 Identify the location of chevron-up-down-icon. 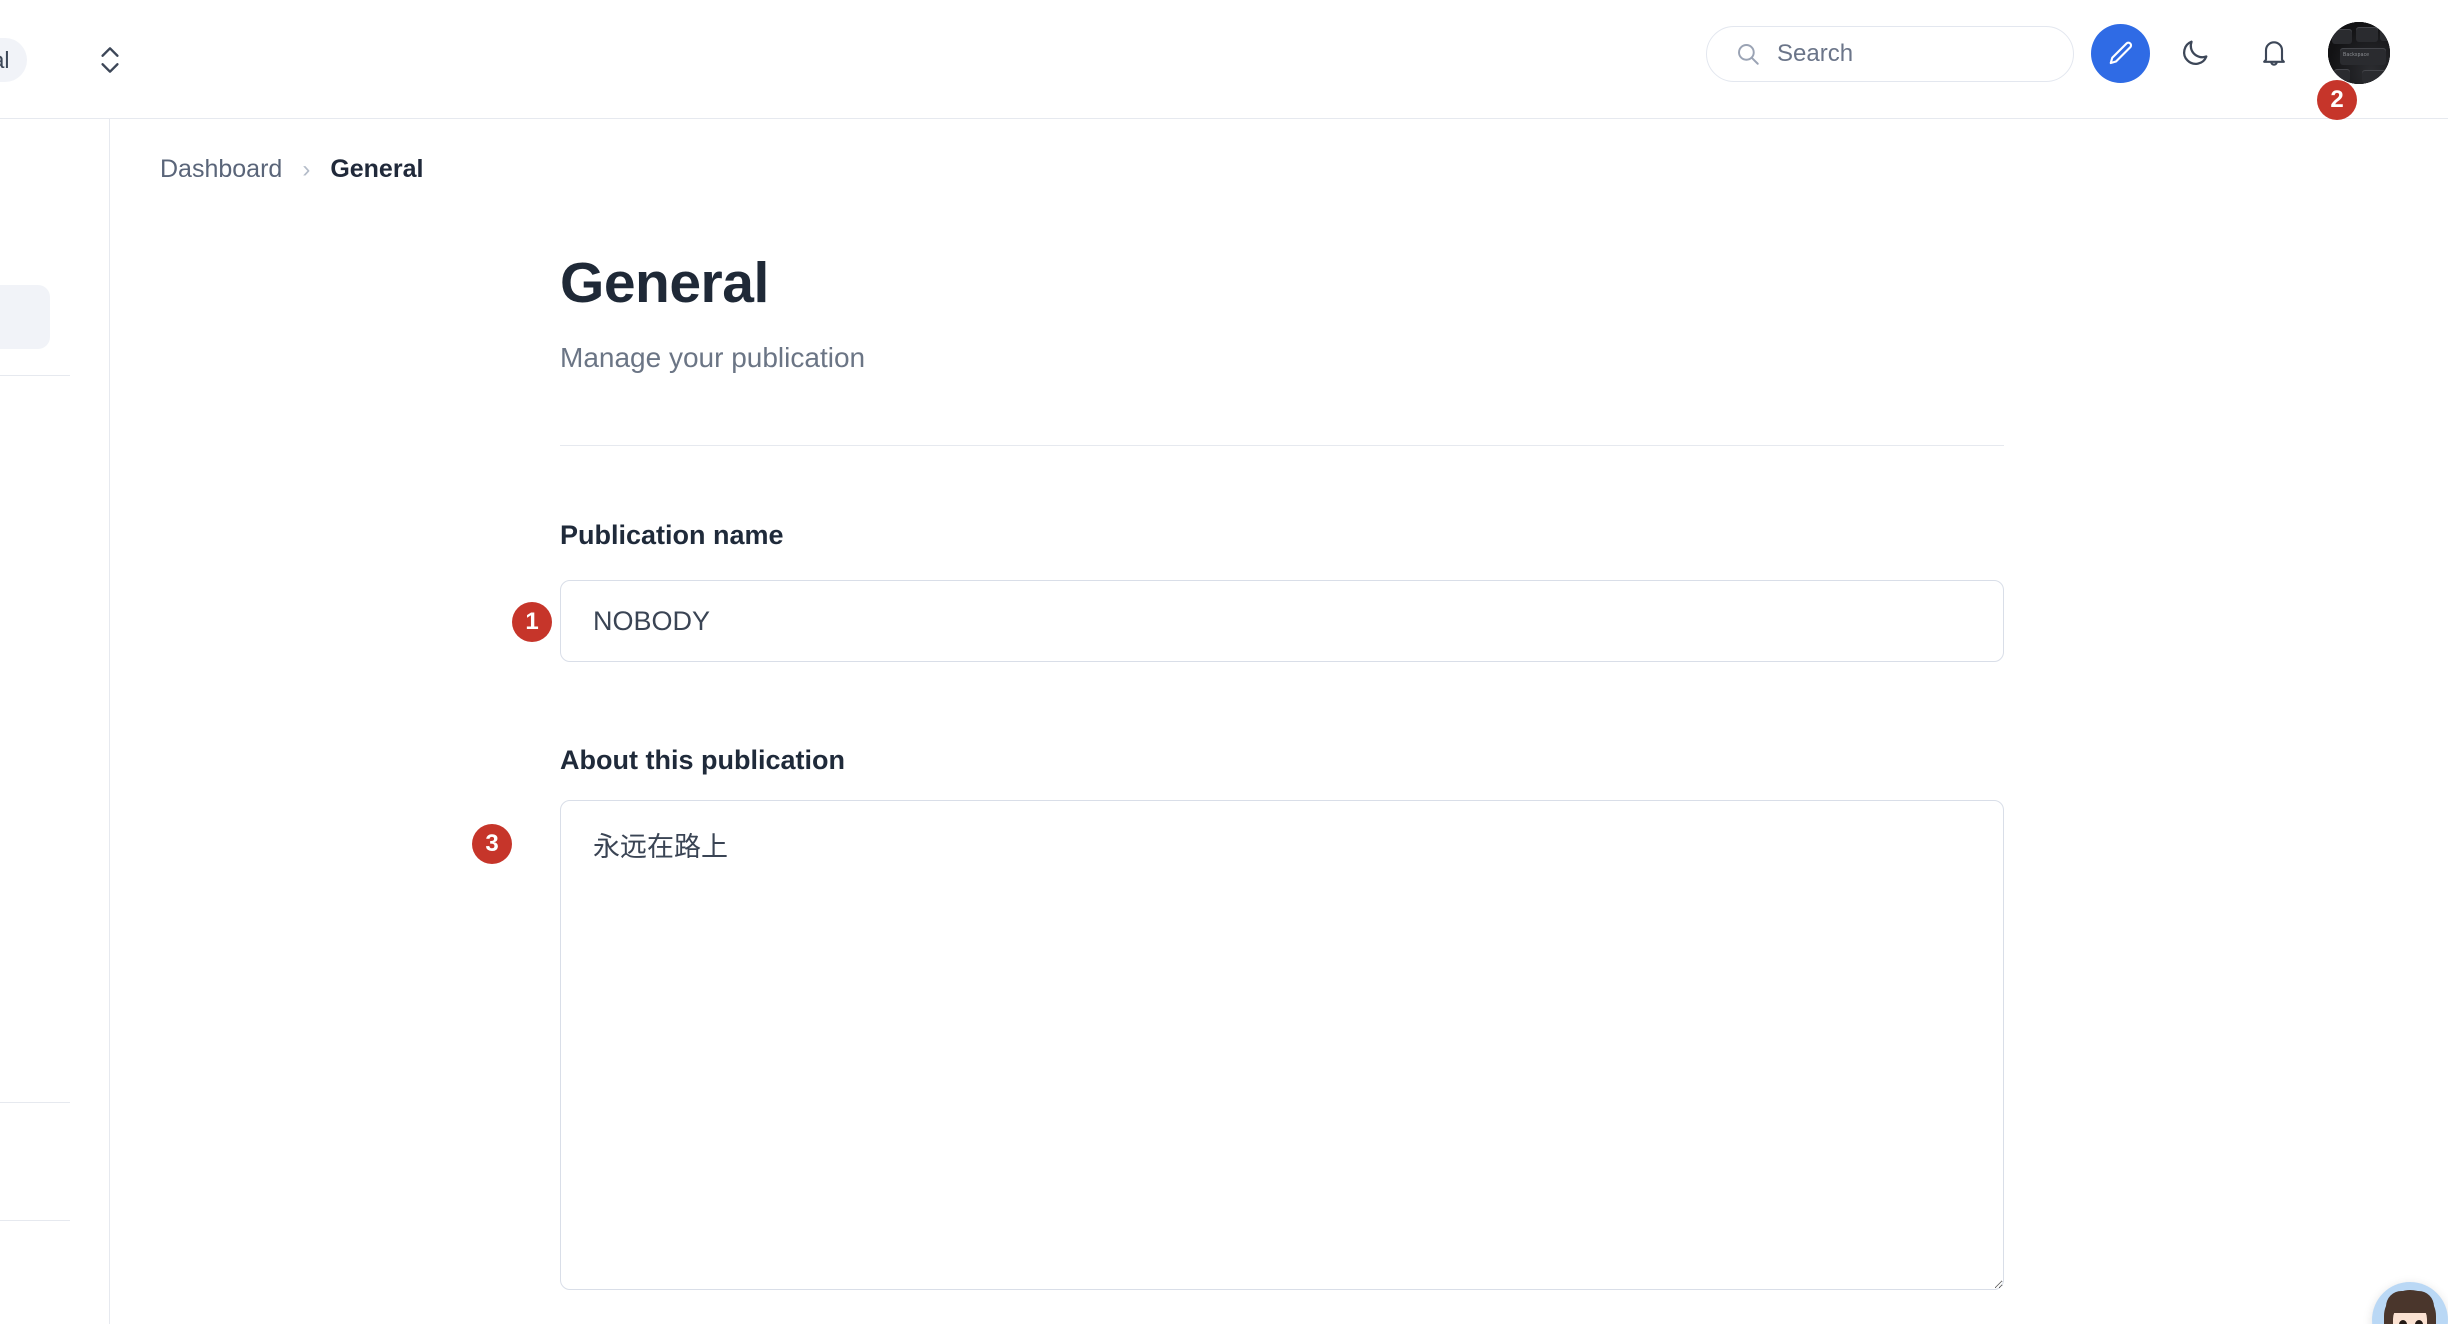
(110, 60).